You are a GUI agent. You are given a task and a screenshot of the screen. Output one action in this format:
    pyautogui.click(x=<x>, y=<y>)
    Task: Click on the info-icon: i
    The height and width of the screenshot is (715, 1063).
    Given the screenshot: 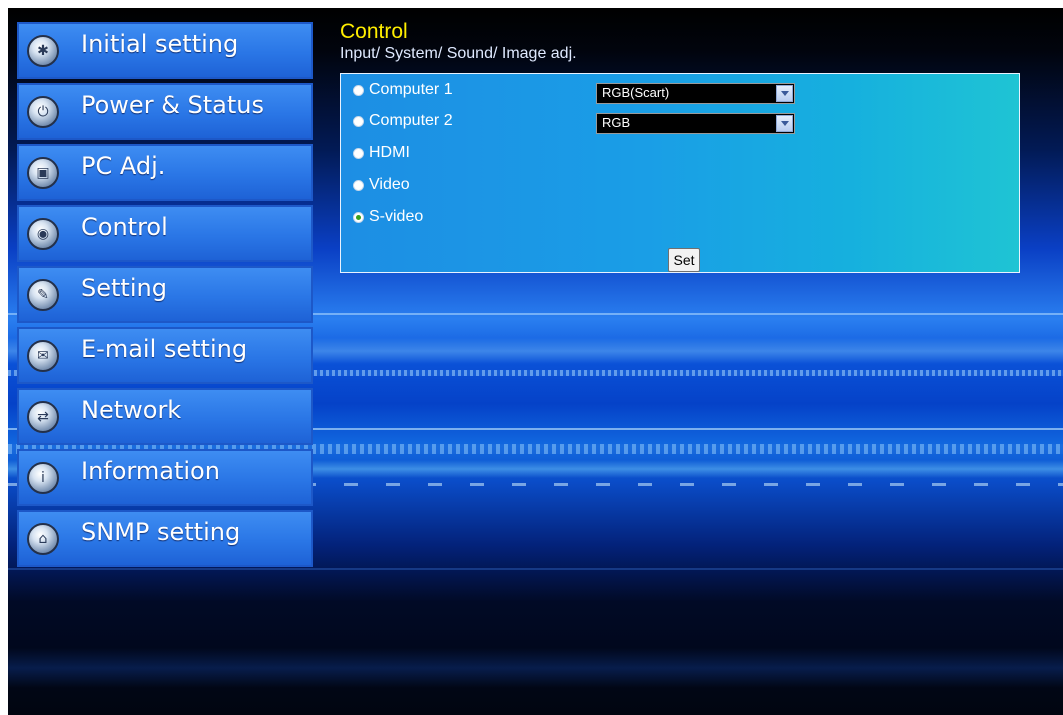 What is the action you would take?
    pyautogui.click(x=43, y=478)
    